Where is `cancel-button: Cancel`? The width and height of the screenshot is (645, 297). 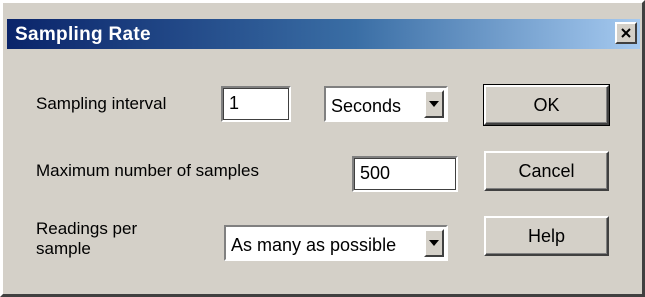 cancel-button: Cancel is located at coordinates (546, 171).